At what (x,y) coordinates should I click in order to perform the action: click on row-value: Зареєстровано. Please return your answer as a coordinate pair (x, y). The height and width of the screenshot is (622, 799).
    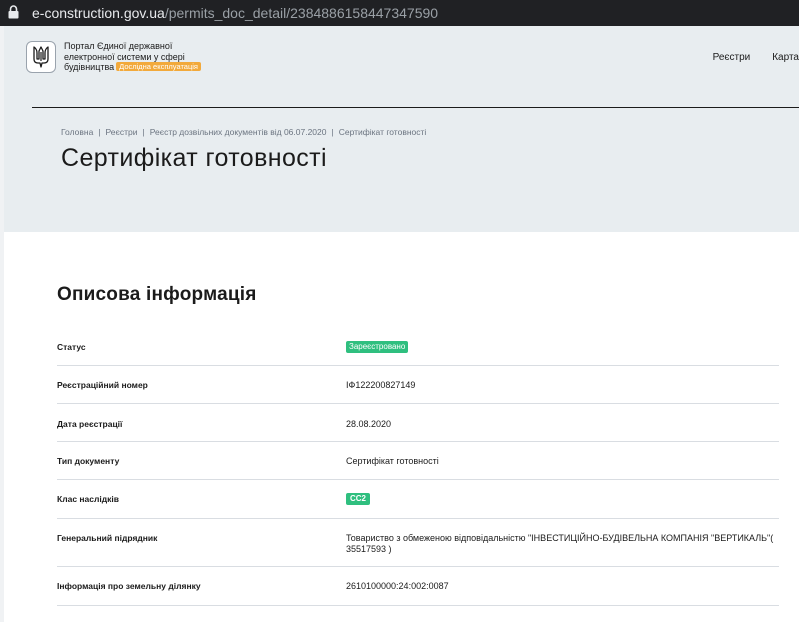
    Looking at the image, I should click on (561, 347).